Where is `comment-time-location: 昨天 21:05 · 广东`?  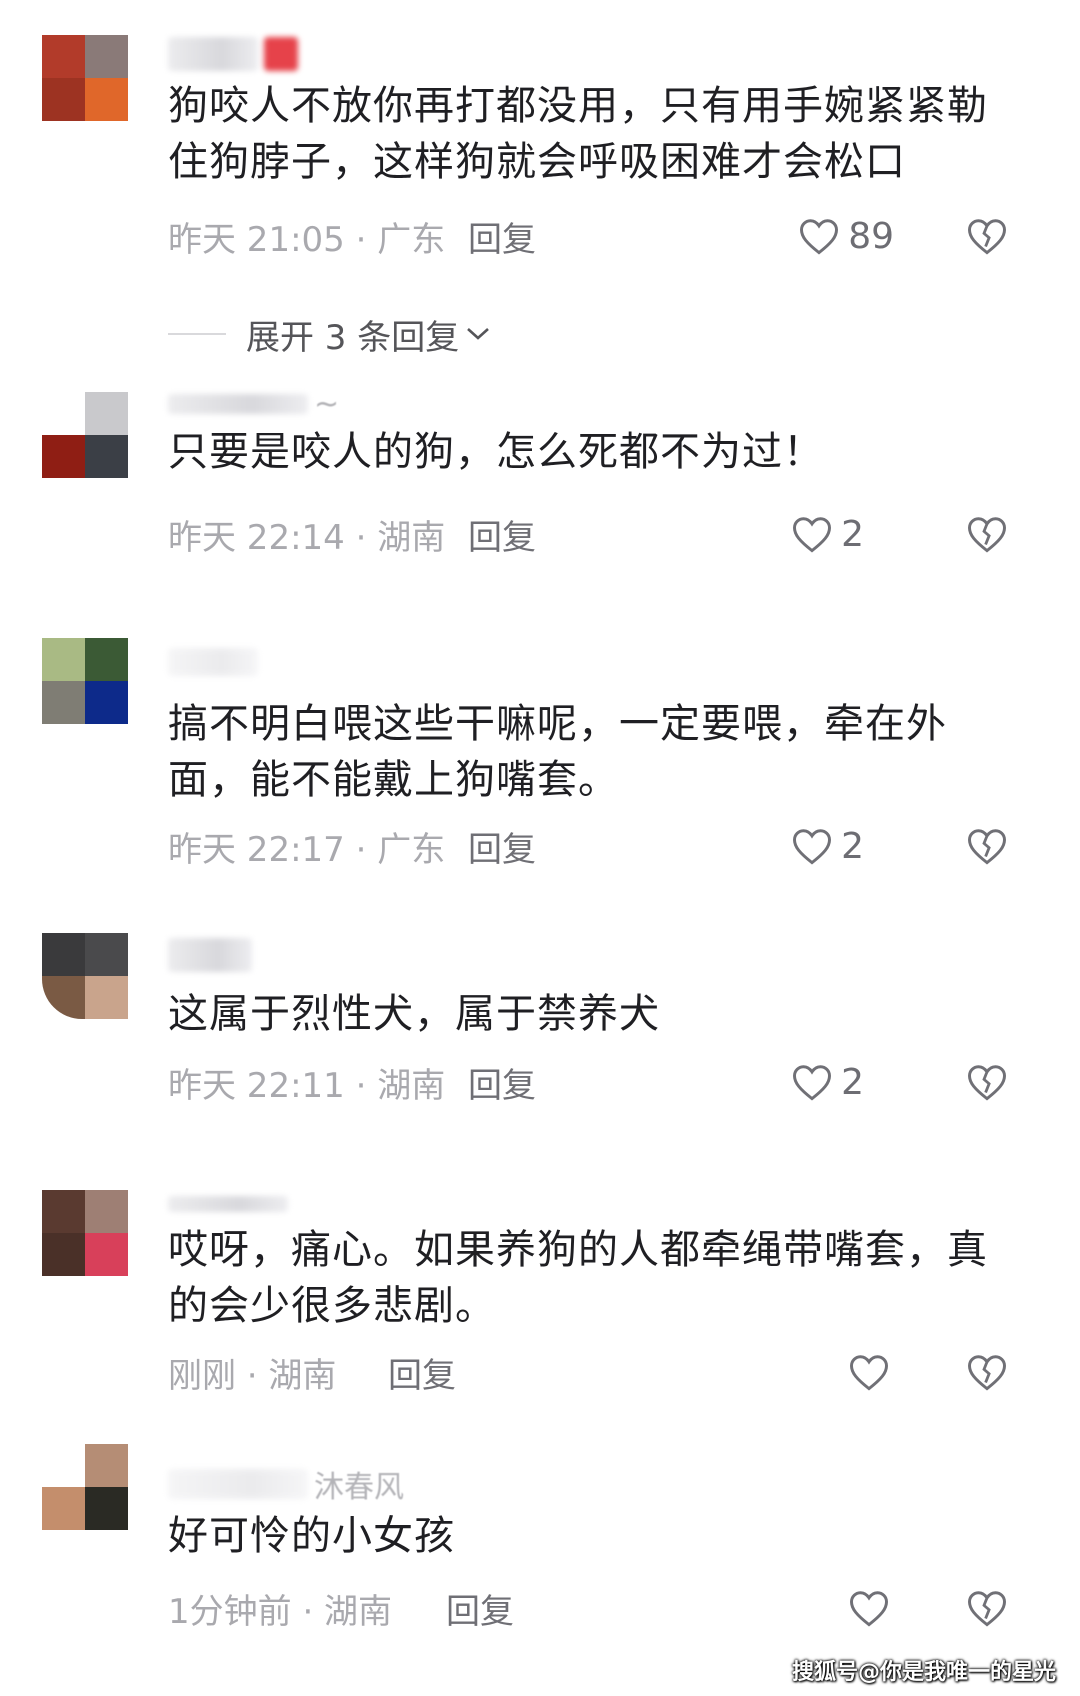
comment-time-location: 昨天 21:05 · 广东 is located at coordinates (307, 239).